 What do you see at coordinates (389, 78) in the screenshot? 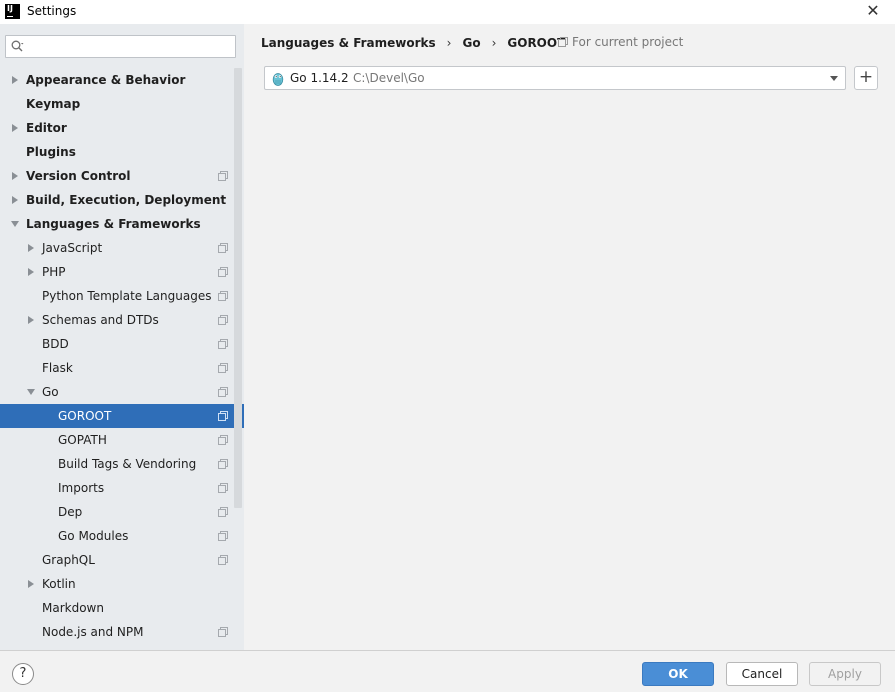
I see `sdk-path: C:\Devel\Go` at bounding box center [389, 78].